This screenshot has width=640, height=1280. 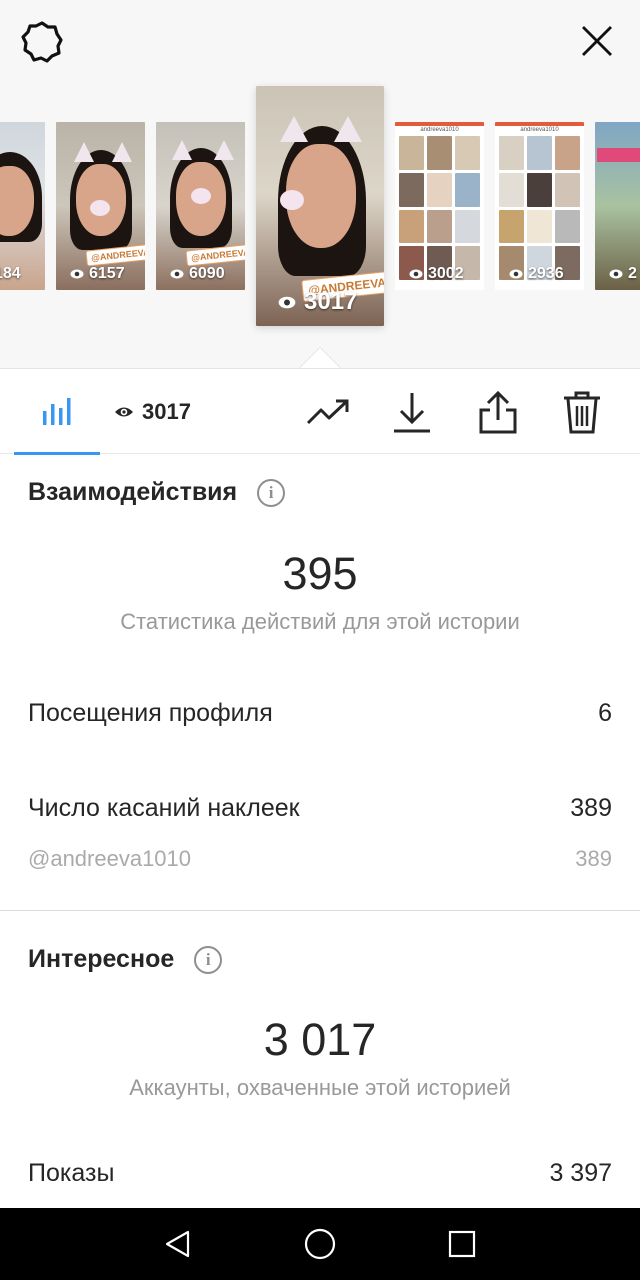 I want to click on story-thumbnail: andreeva1010 3002, so click(x=439, y=206).